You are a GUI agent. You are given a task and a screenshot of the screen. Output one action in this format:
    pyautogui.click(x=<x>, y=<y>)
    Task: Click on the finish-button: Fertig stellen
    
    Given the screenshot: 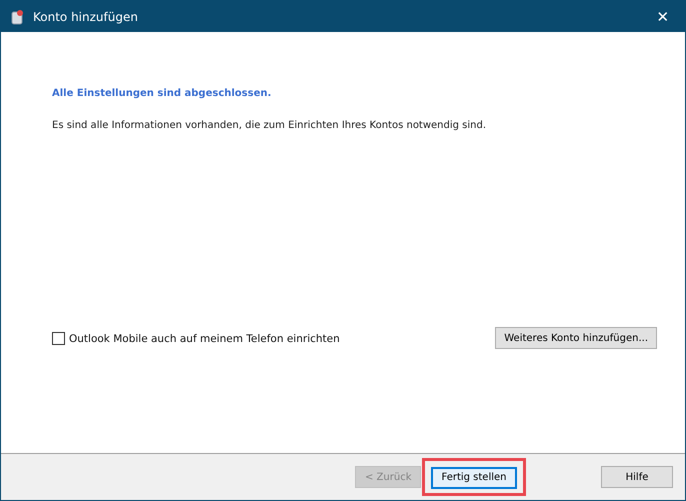 What is the action you would take?
    pyautogui.click(x=474, y=477)
    